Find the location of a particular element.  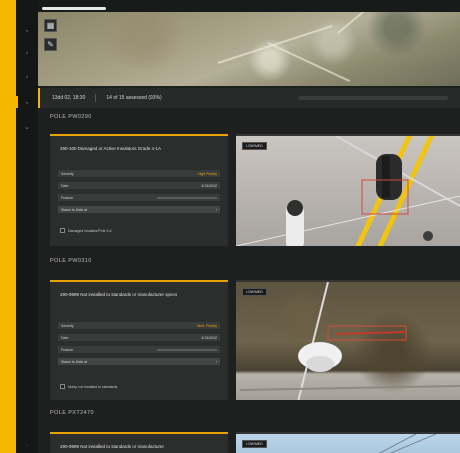

chart-icon: ⌄ is located at coordinates (27, 127).